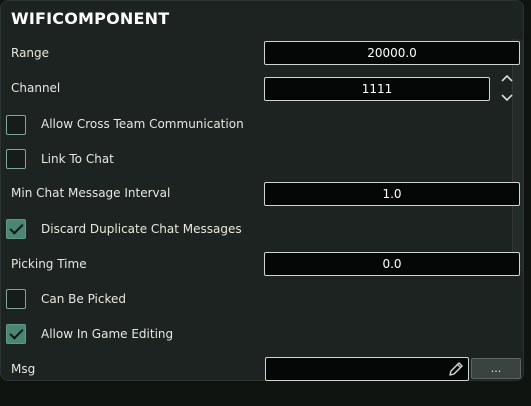 Image resolution: width=531 pixels, height=406 pixels. I want to click on range-label: Range, so click(30, 53).